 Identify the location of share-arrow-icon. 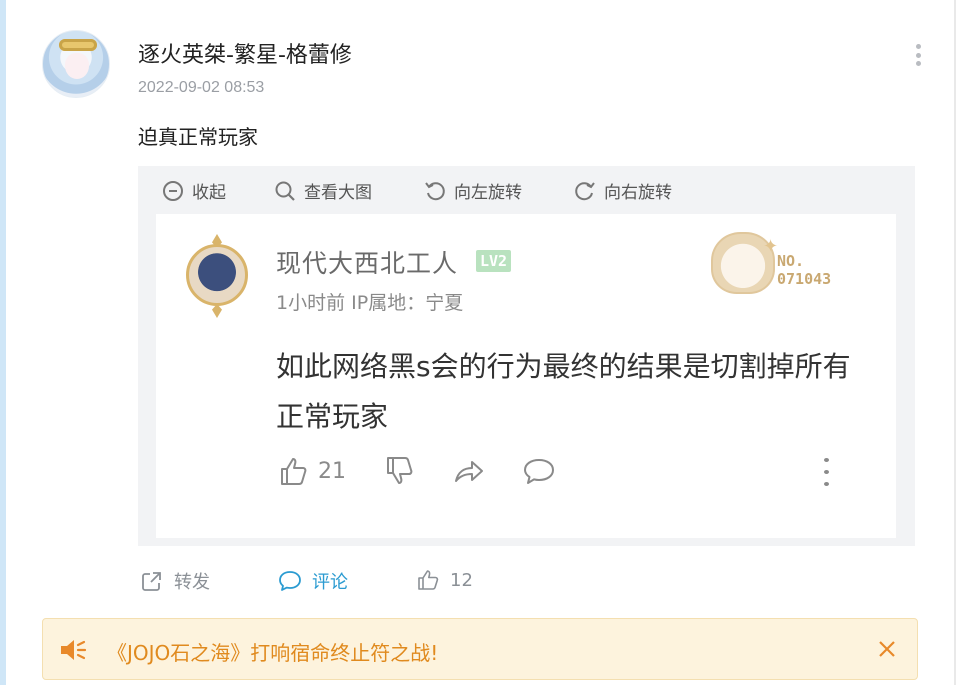
(469, 471).